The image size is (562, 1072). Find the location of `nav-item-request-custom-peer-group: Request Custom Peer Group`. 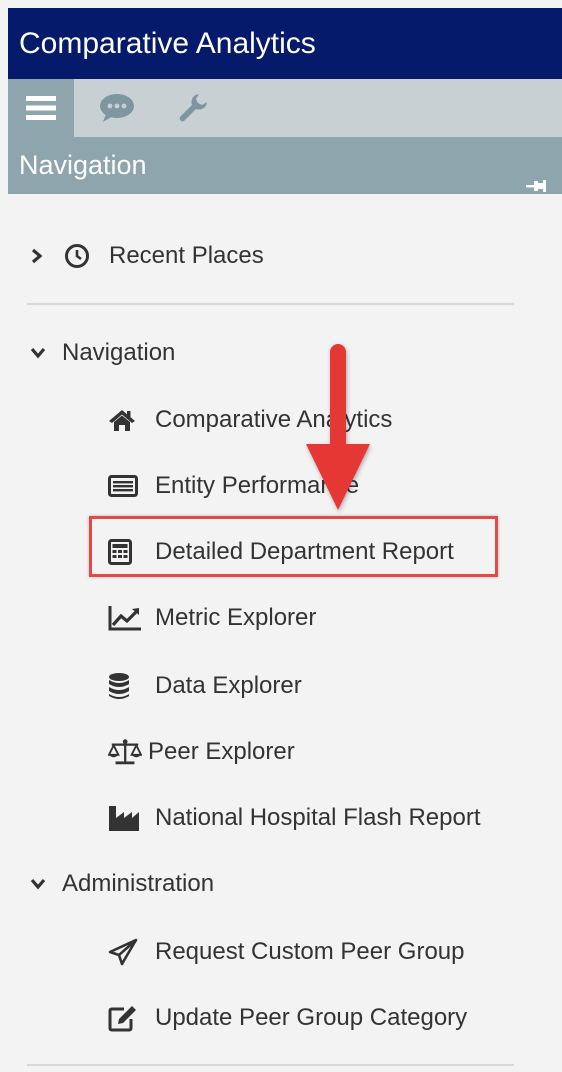

nav-item-request-custom-peer-group: Request Custom Peer Group is located at coordinates (286, 952).